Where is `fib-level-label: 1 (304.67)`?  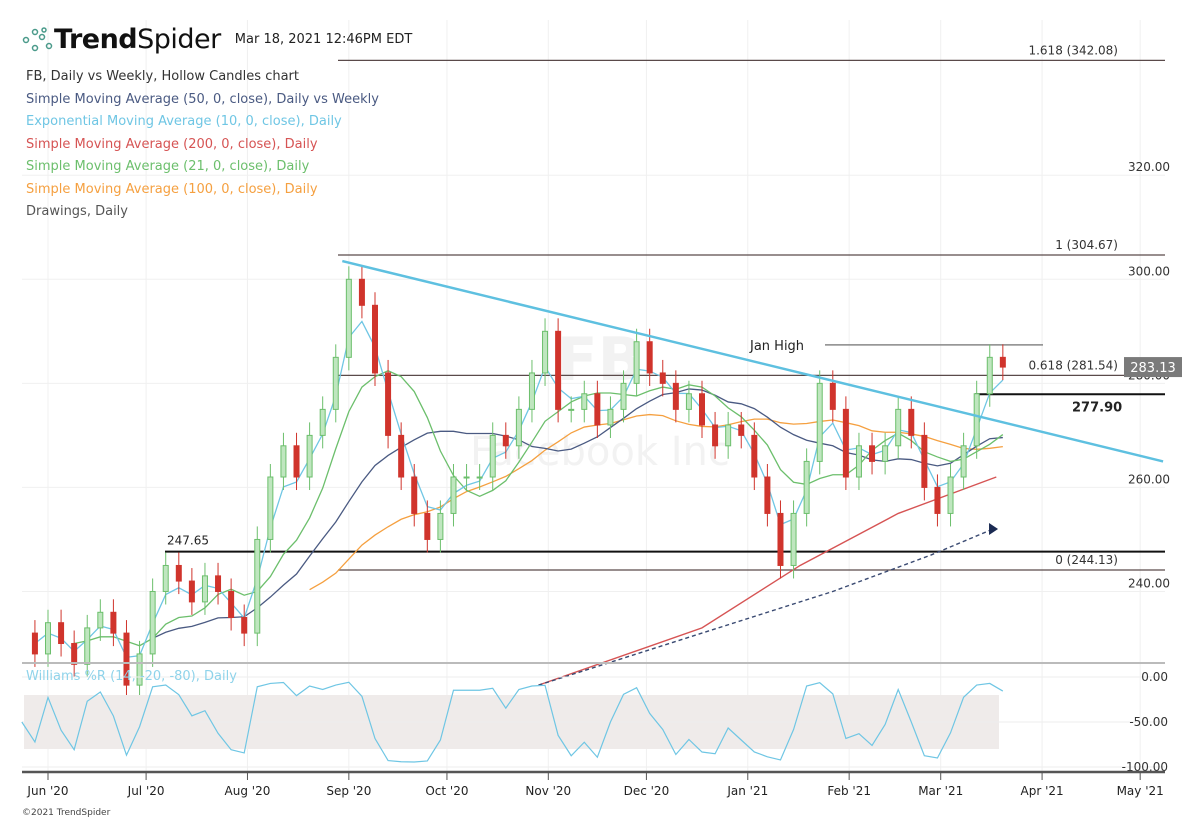
fib-level-label: 1 (304.67) is located at coordinates (1086, 245).